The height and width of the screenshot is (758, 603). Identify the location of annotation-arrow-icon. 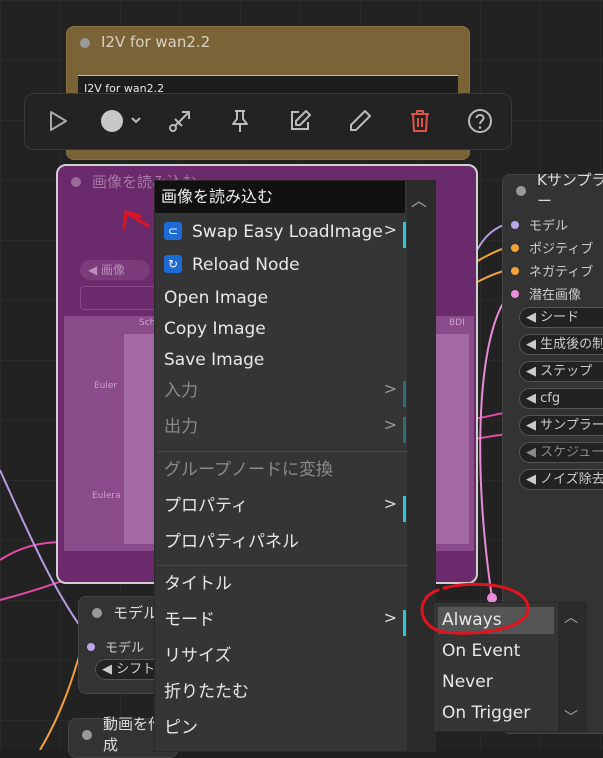
(136, 220).